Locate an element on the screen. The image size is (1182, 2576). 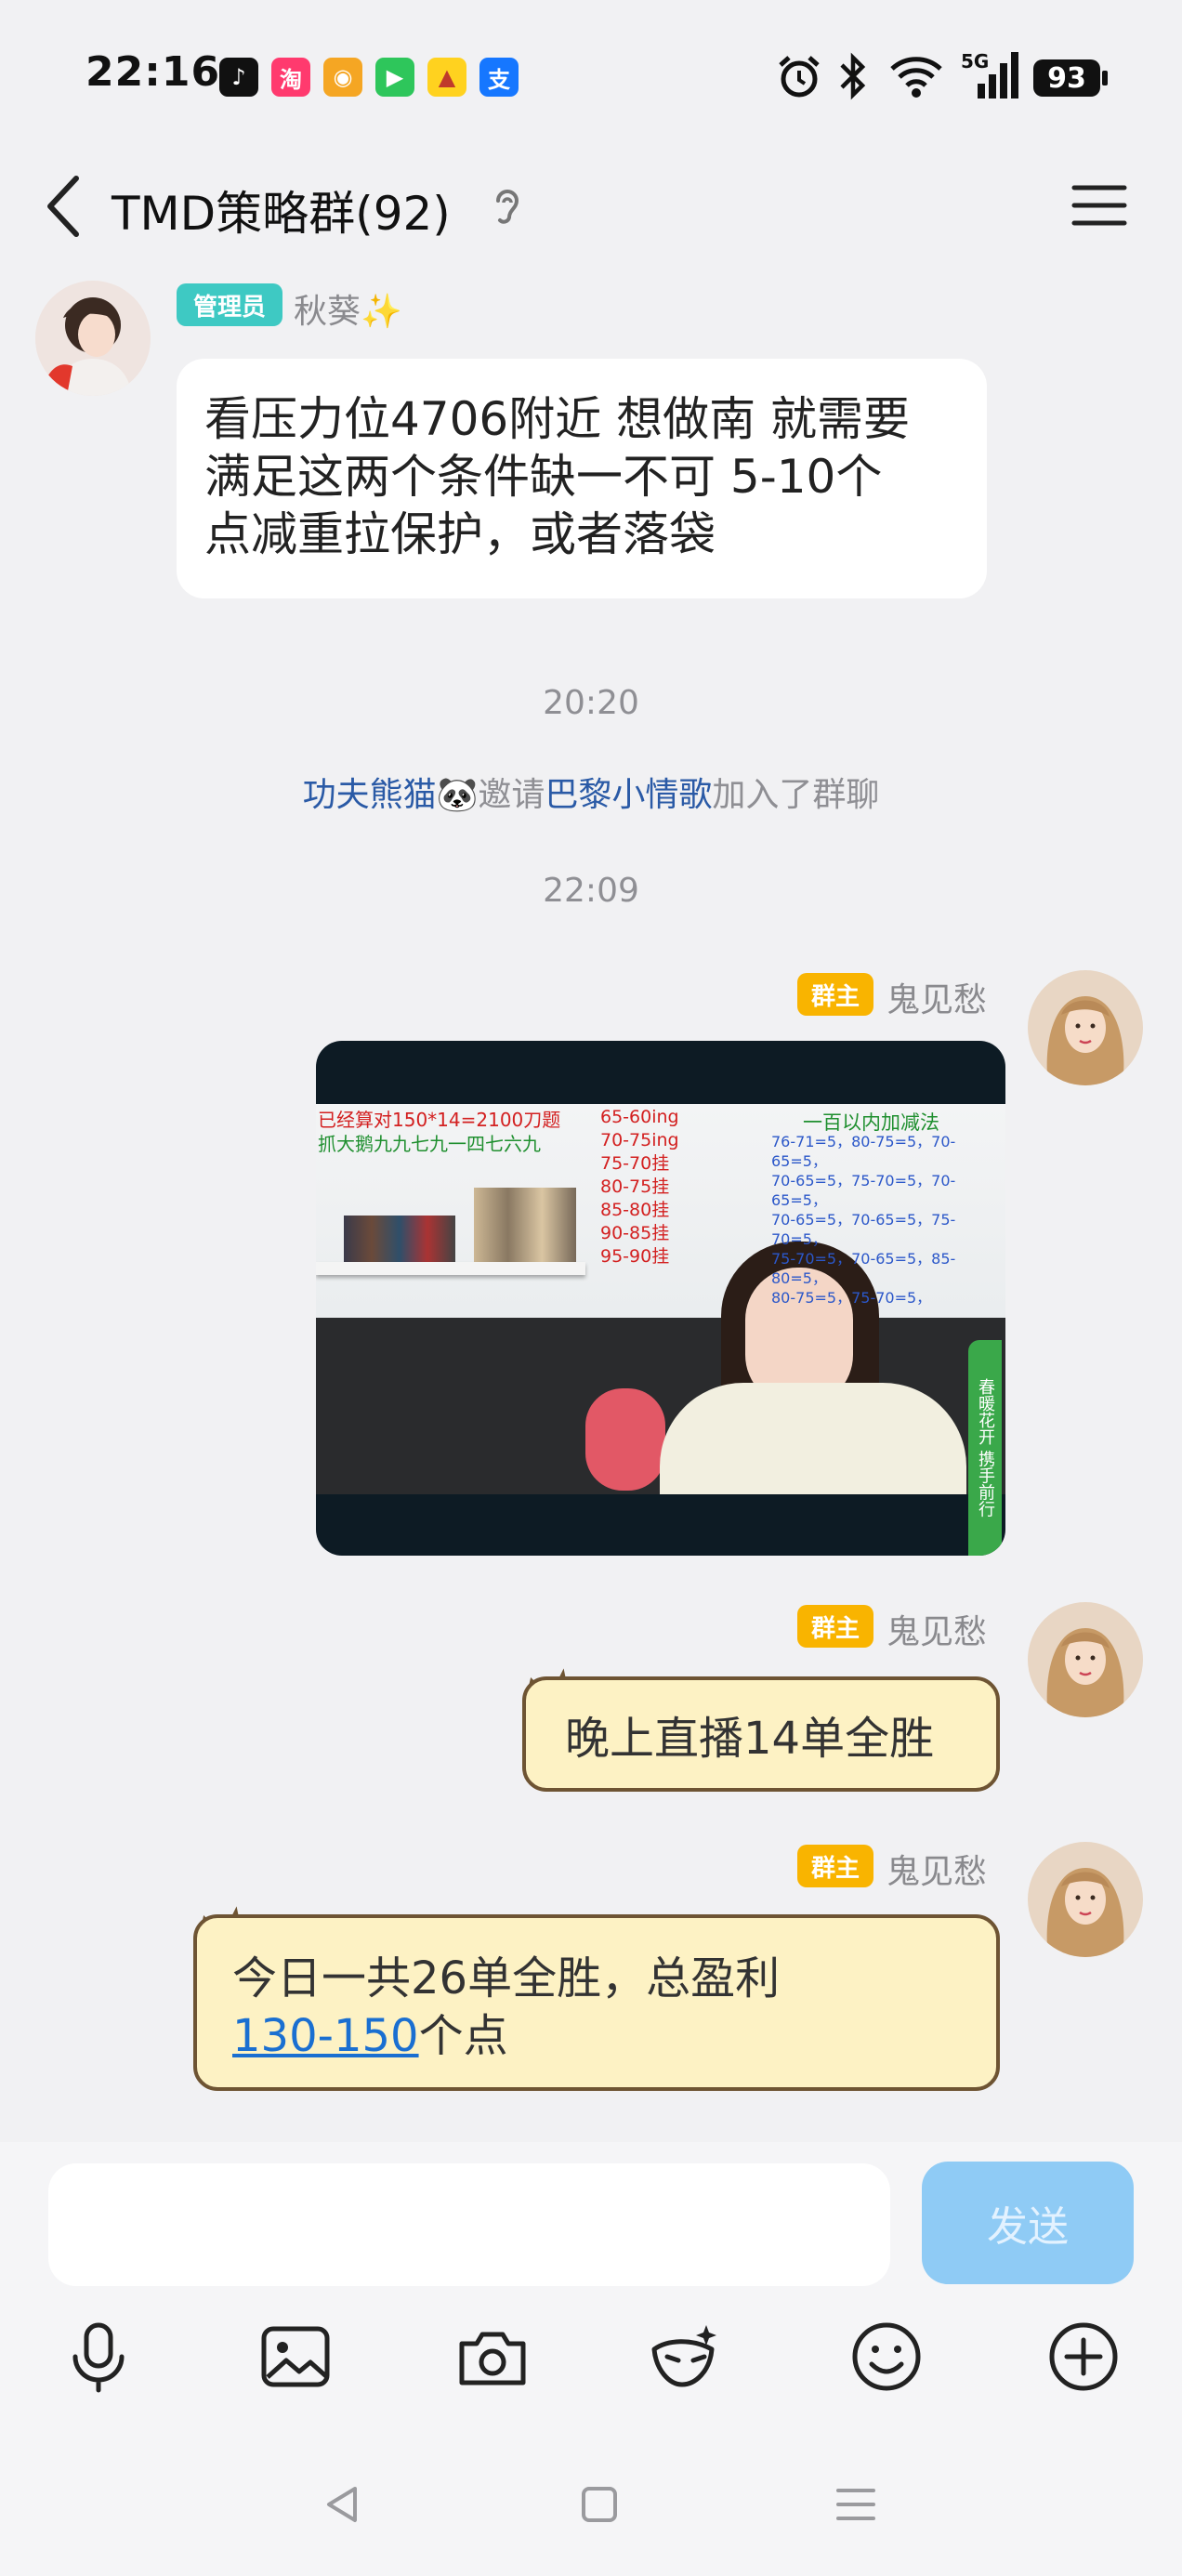
overlay-line: 75-70挂 is located at coordinates (635, 1163).